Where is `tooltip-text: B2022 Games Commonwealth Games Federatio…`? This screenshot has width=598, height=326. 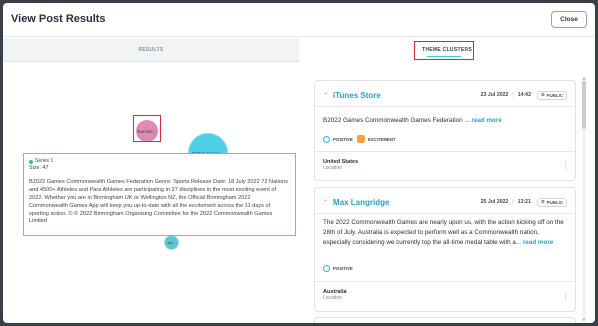 tooltip-text: B2022 Games Commonwealth Games Federatio… is located at coordinates (159, 201).